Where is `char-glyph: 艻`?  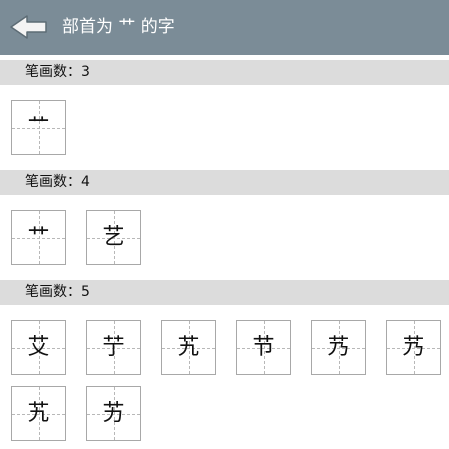 char-glyph: 艻 is located at coordinates (113, 413).